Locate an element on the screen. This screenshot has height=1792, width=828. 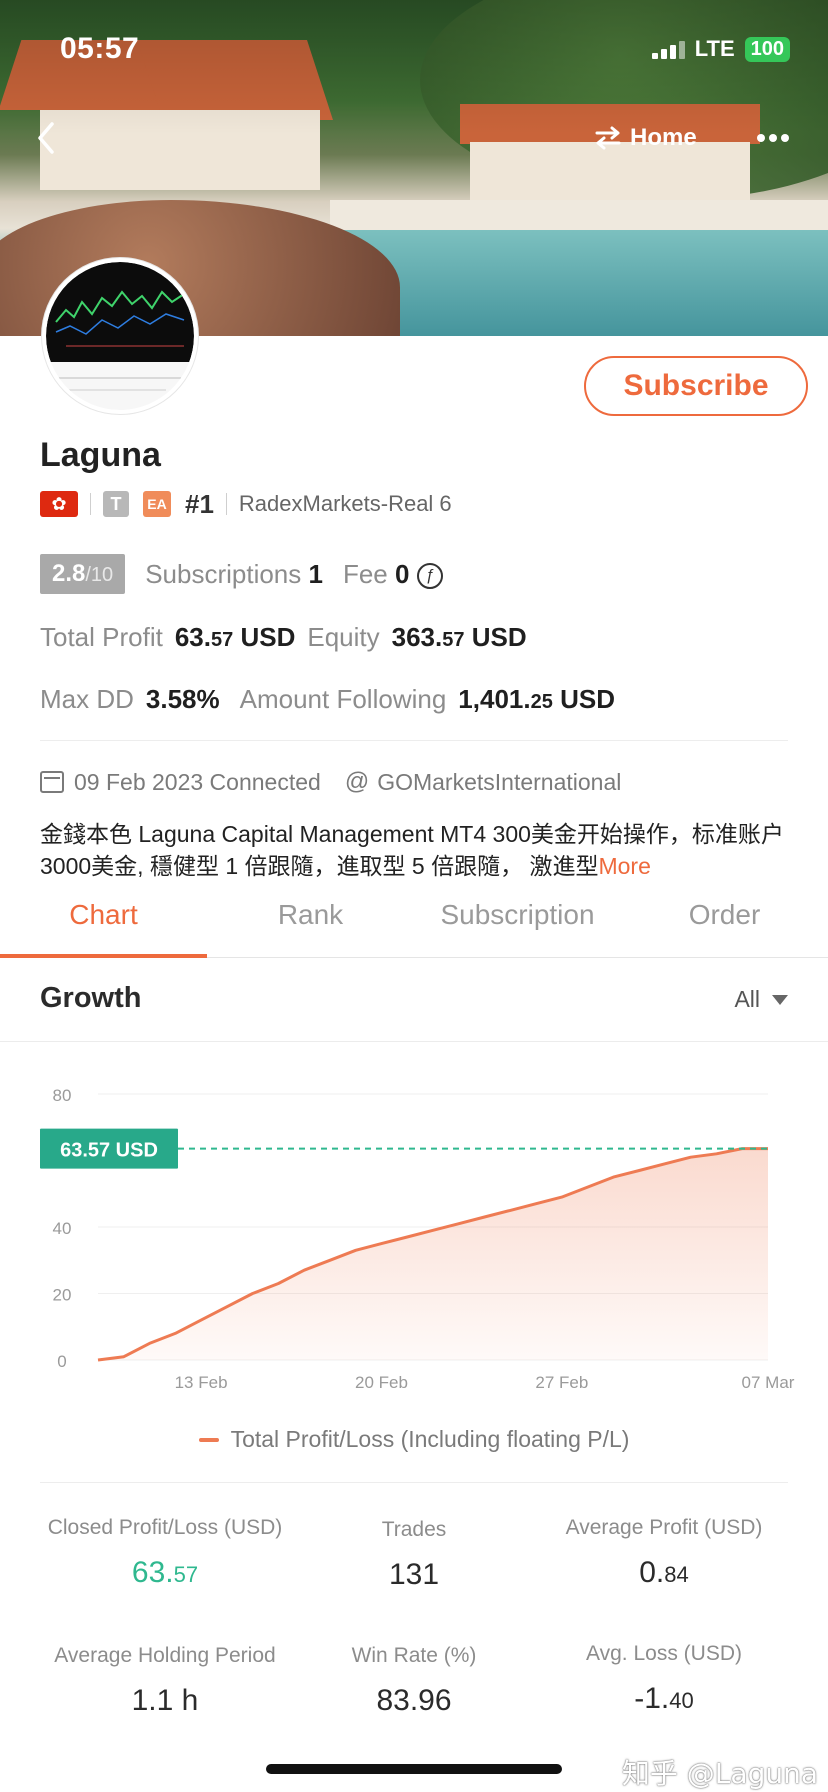
stat-label: Win Rate (%) is located at coordinates (414, 1655).